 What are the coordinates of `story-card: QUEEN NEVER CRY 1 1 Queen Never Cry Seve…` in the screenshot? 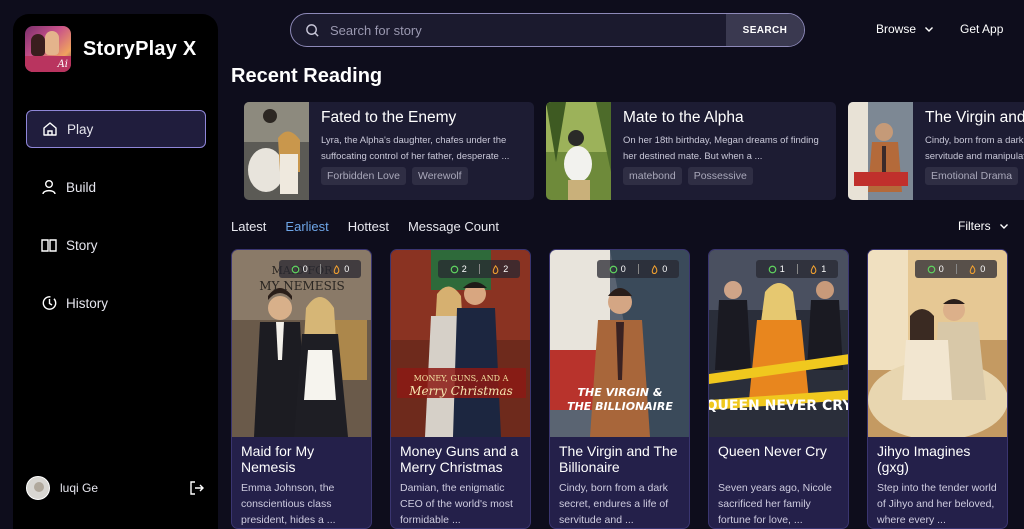 It's located at (778, 389).